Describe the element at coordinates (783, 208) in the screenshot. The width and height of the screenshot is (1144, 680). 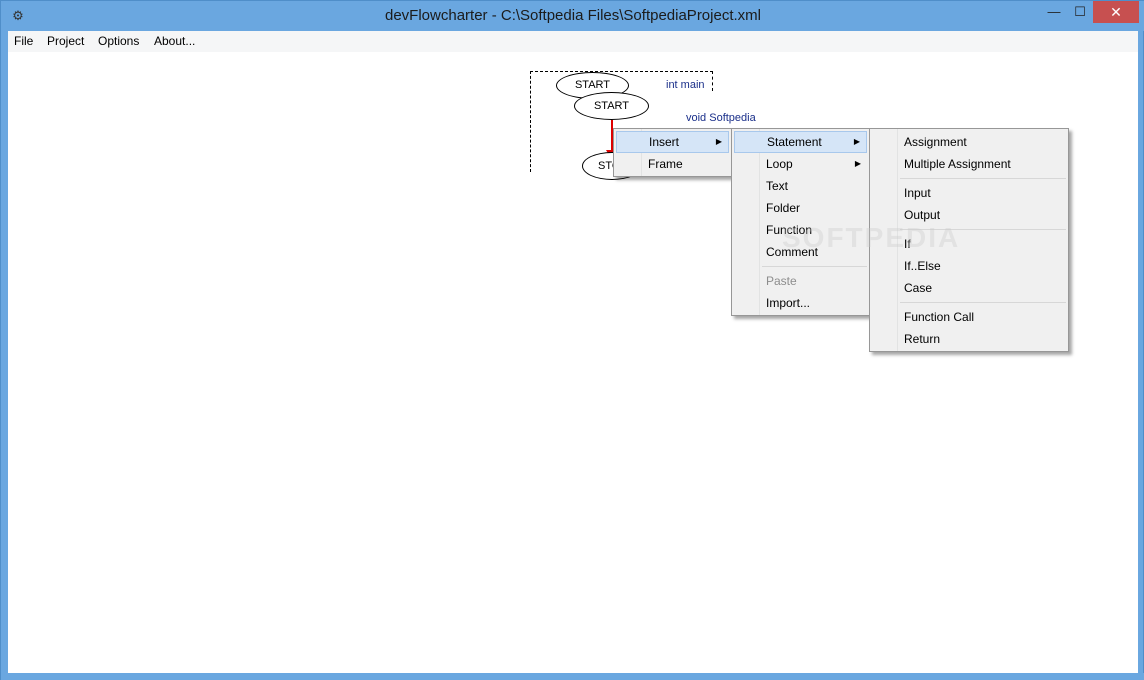
I see `menu-item-label: Folder` at that location.